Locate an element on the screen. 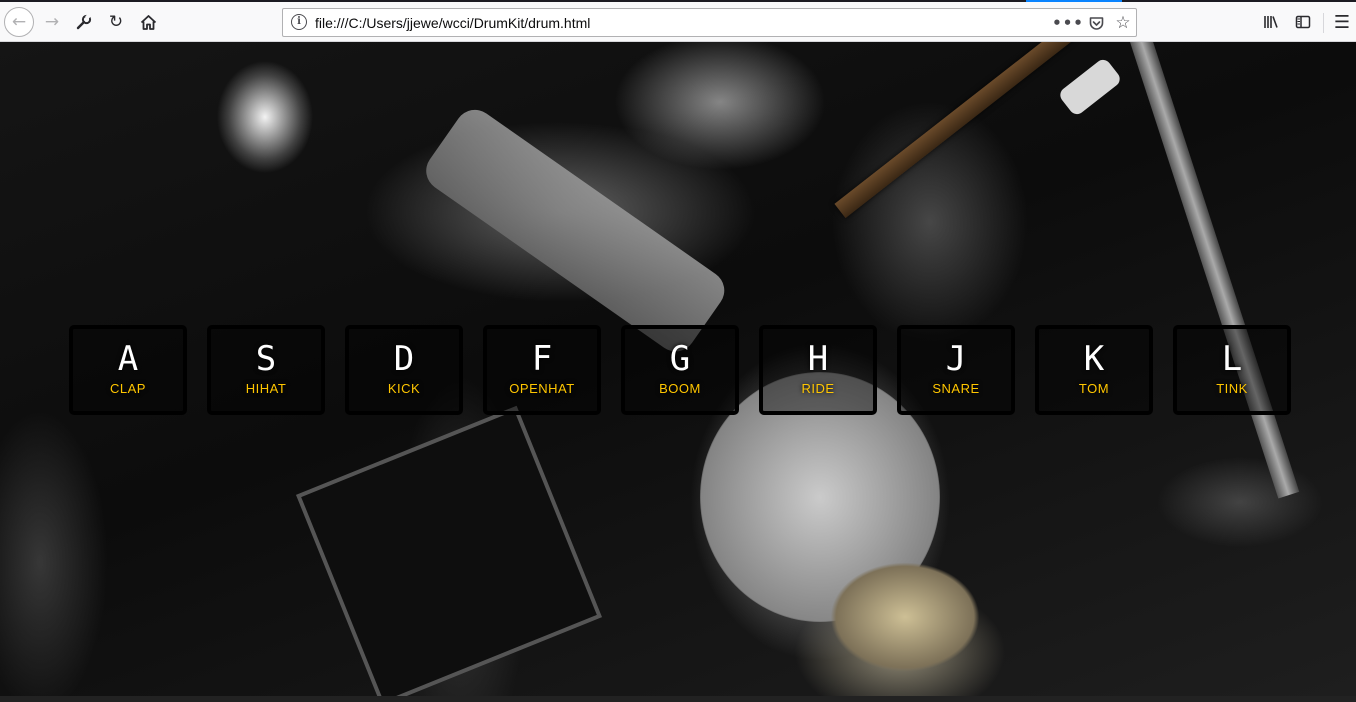 This screenshot has width=1356, height=702. pocket-icon is located at coordinates (1096, 23).